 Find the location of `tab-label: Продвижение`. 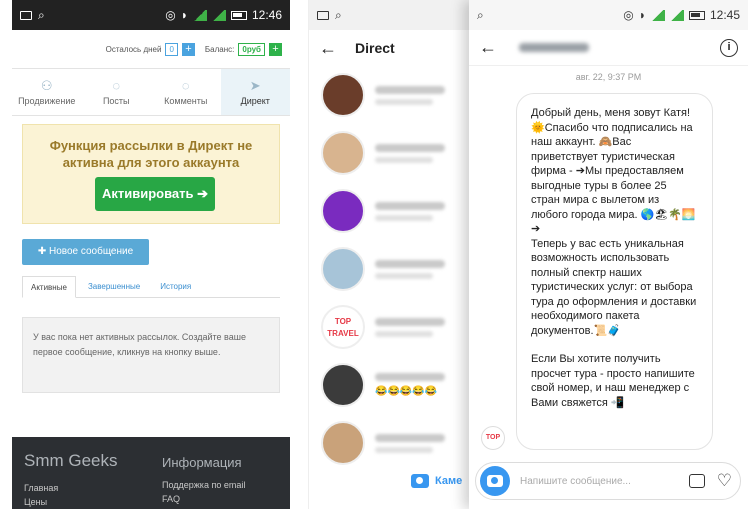

tab-label: Продвижение is located at coordinates (47, 100).